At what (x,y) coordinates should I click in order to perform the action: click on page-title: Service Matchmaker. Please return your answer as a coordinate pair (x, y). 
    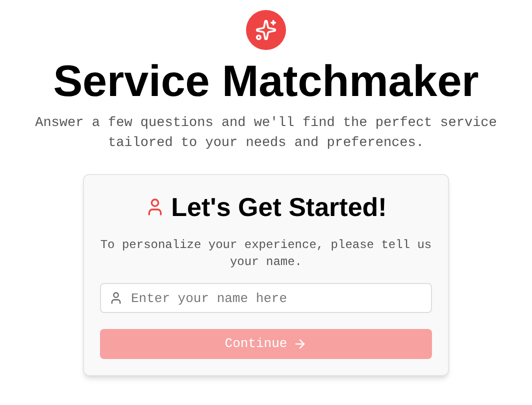
    Looking at the image, I should click on (266, 82).